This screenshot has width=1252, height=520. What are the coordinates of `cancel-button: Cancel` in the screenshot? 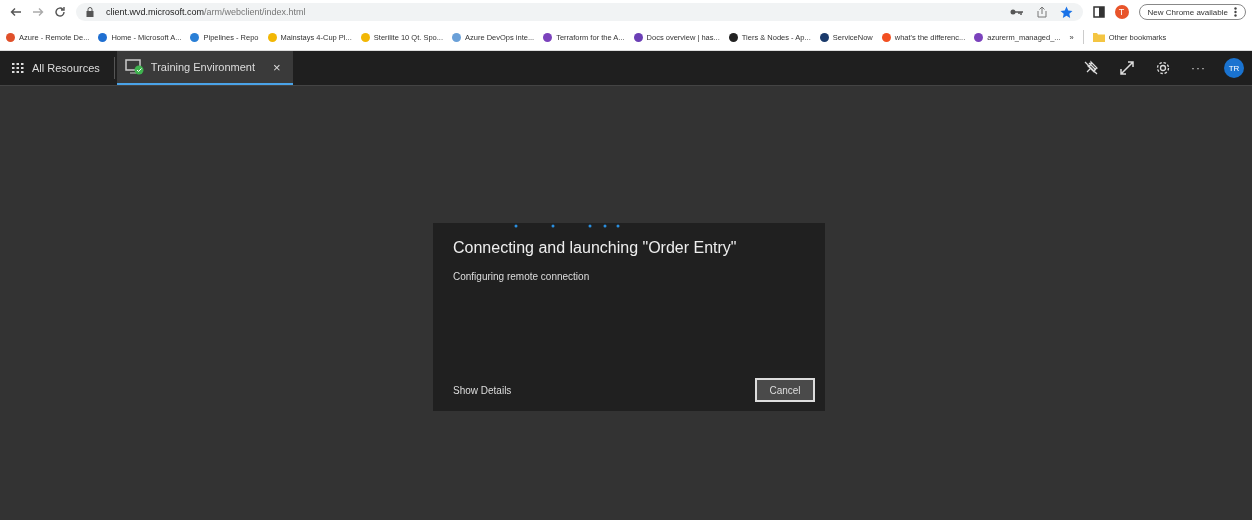 It's located at (785, 390).